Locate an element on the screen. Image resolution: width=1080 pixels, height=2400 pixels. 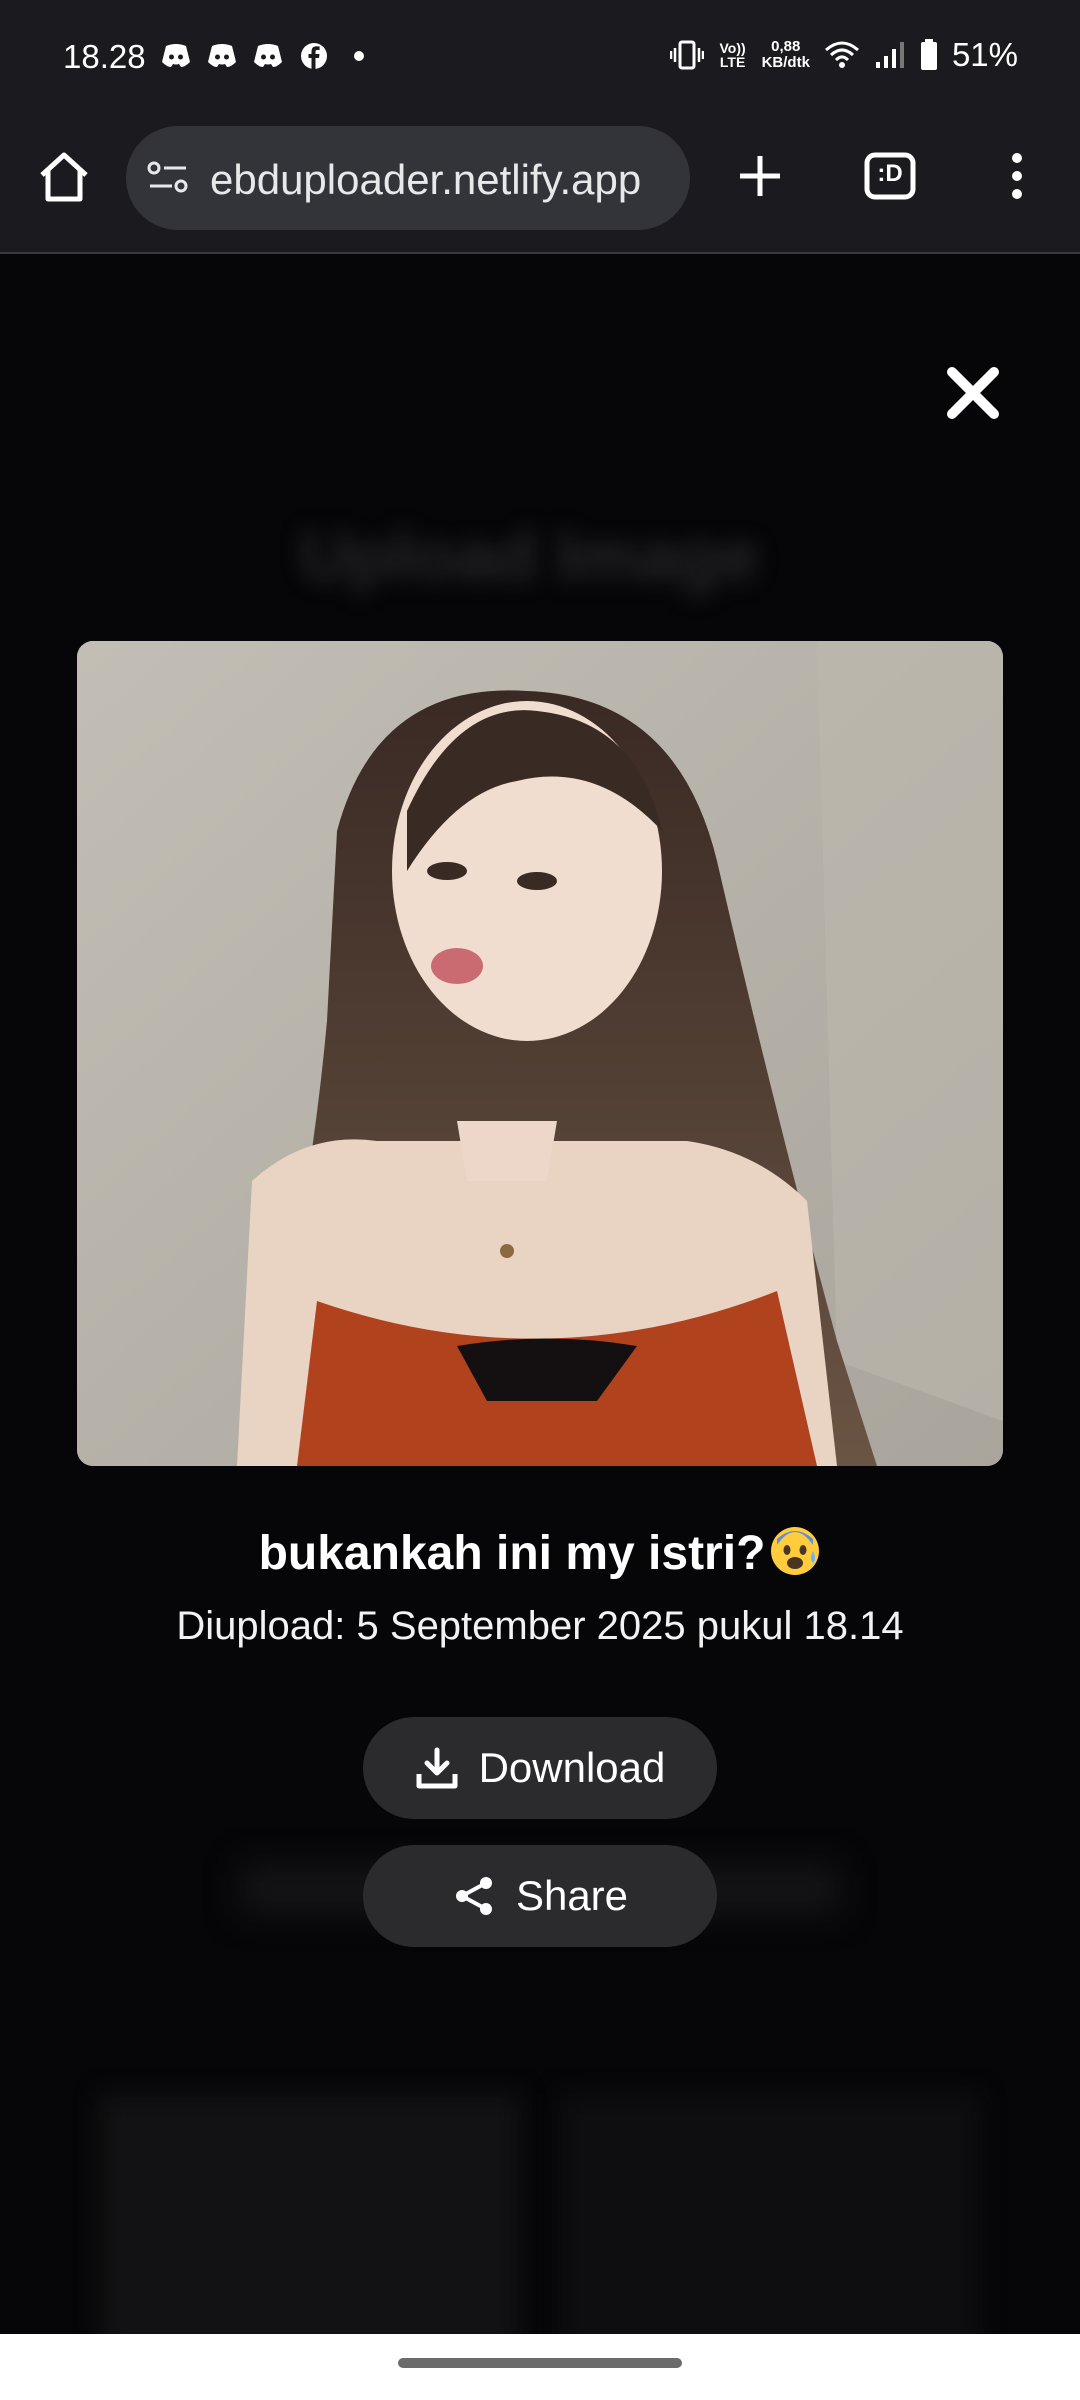
share-button: Share is located at coordinates (540, 1896).